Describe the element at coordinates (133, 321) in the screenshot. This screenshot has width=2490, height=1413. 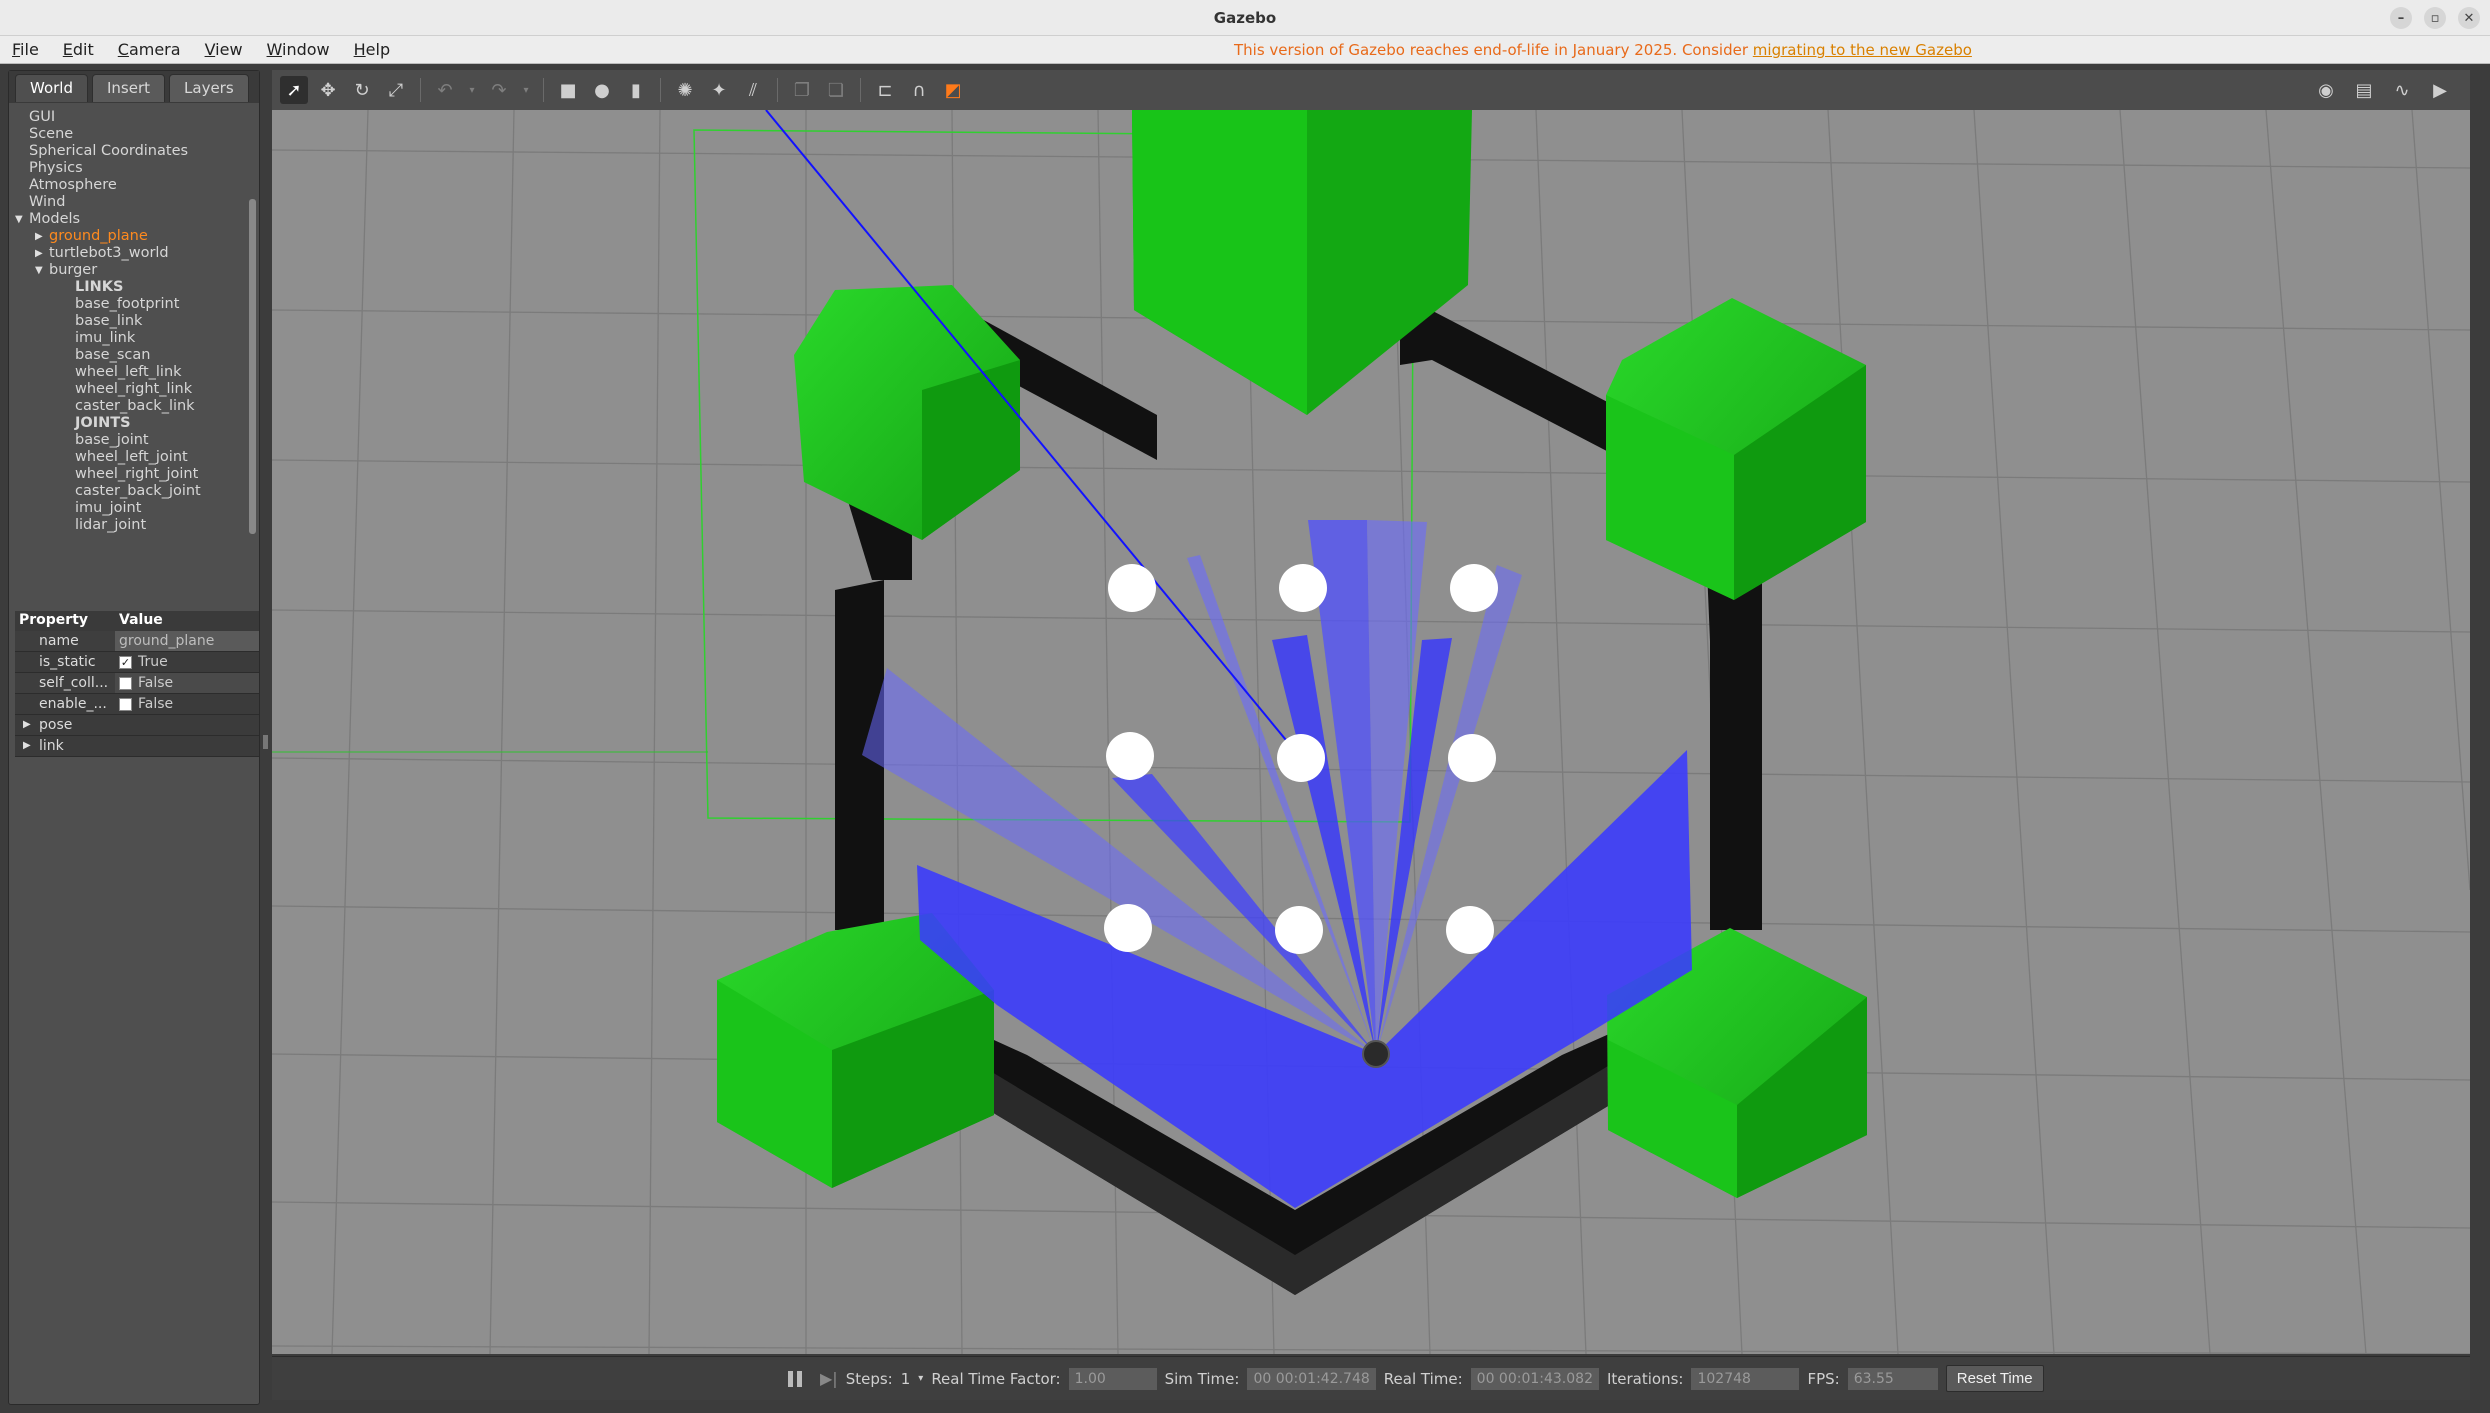
I see `tree-item: base_link` at that location.